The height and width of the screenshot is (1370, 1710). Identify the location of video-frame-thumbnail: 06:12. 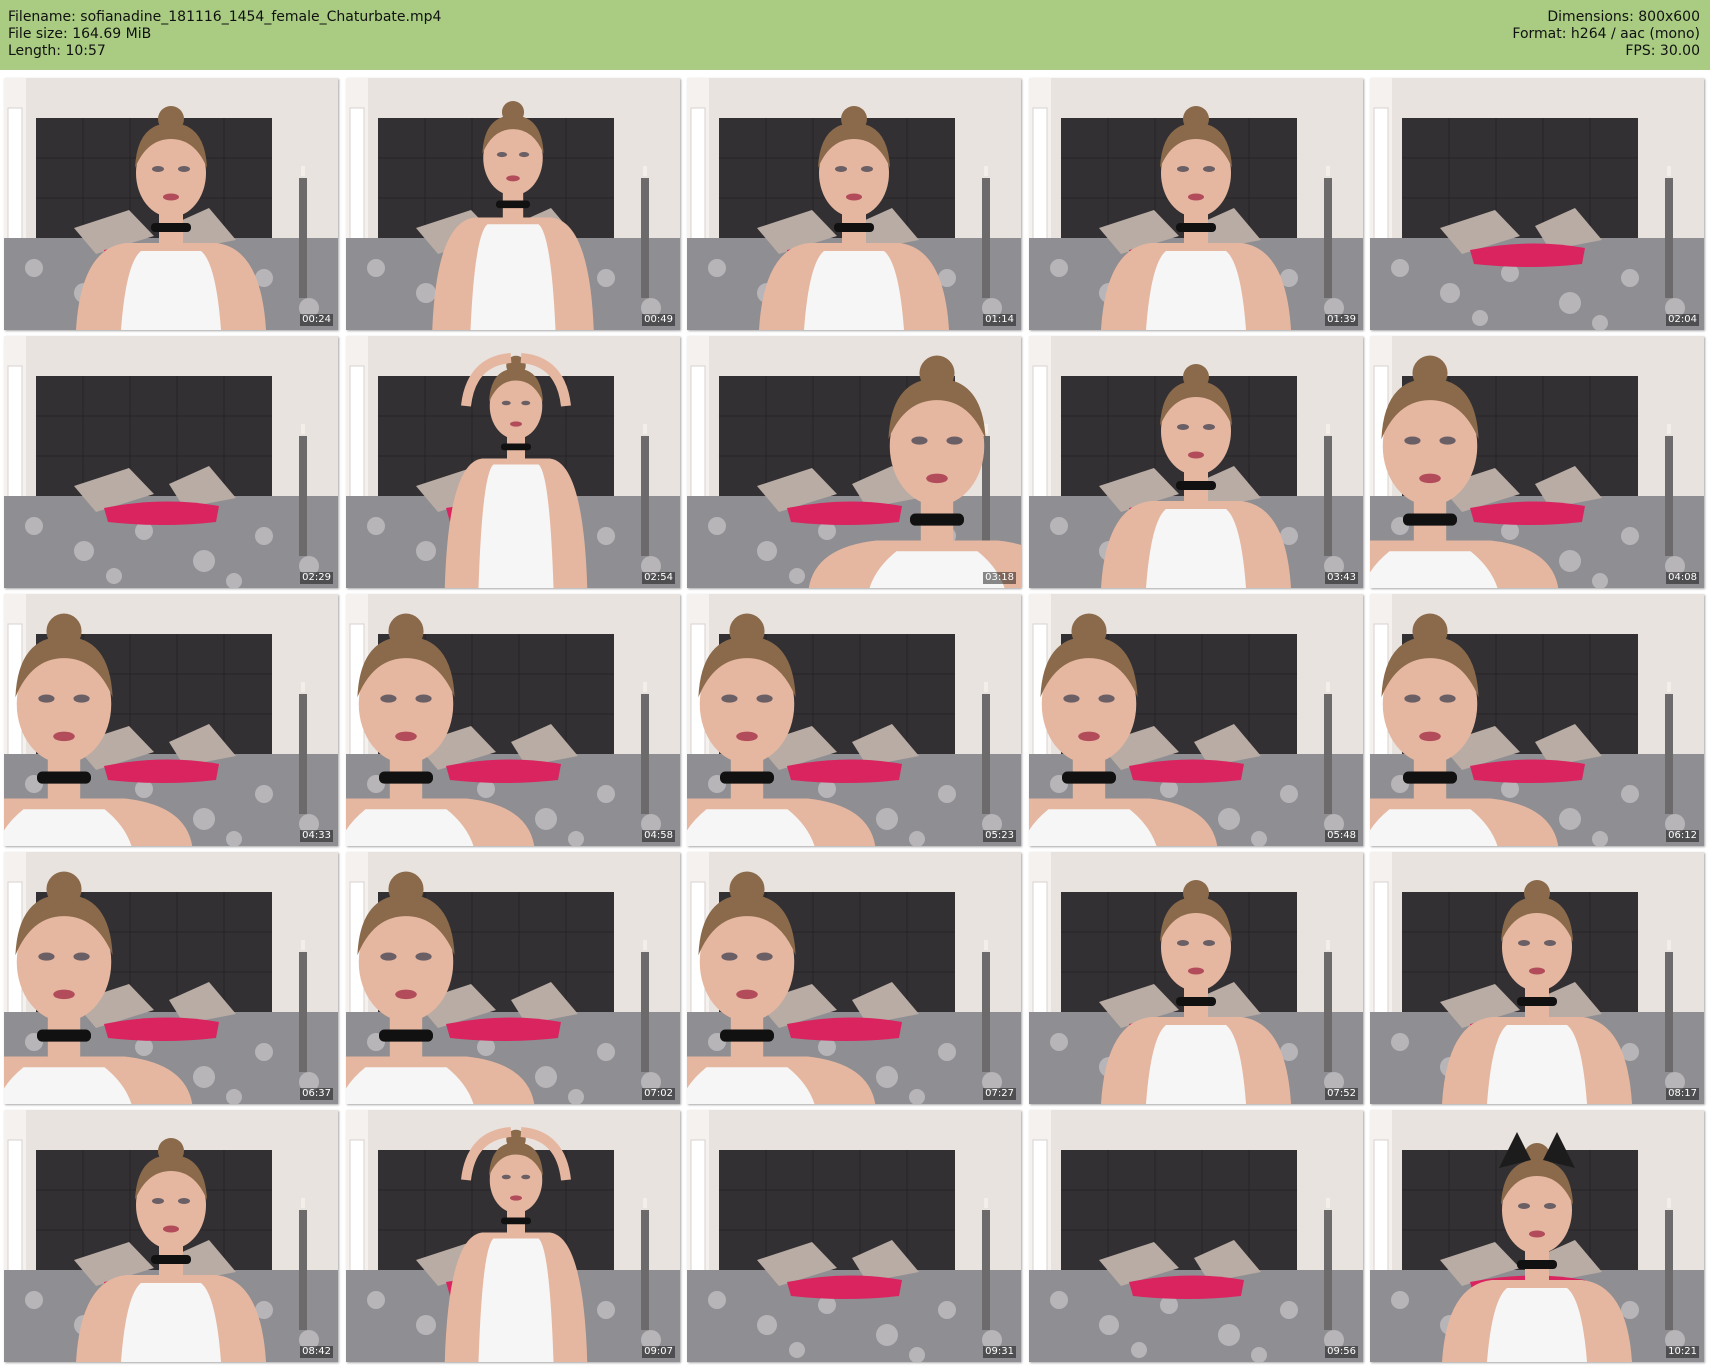
(1537, 720).